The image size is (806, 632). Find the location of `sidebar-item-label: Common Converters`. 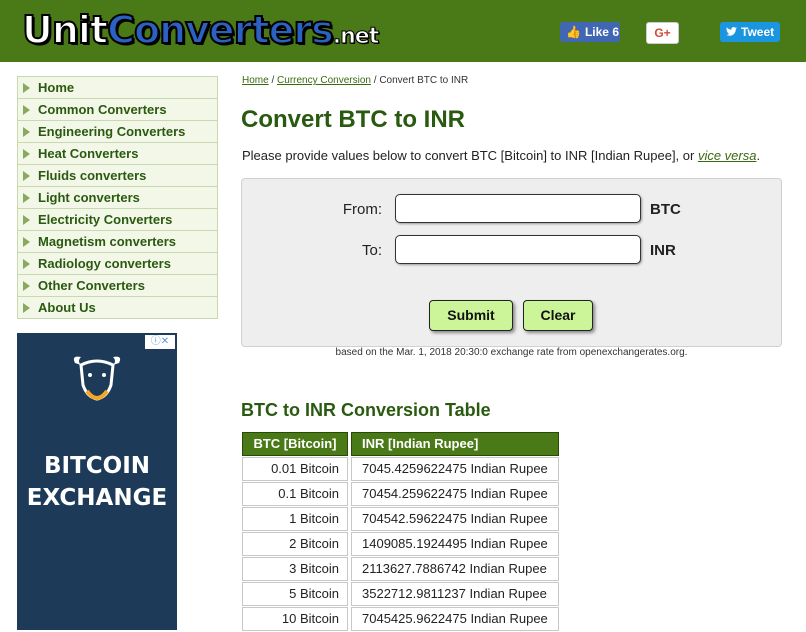

sidebar-item-label: Common Converters is located at coordinates (102, 109).